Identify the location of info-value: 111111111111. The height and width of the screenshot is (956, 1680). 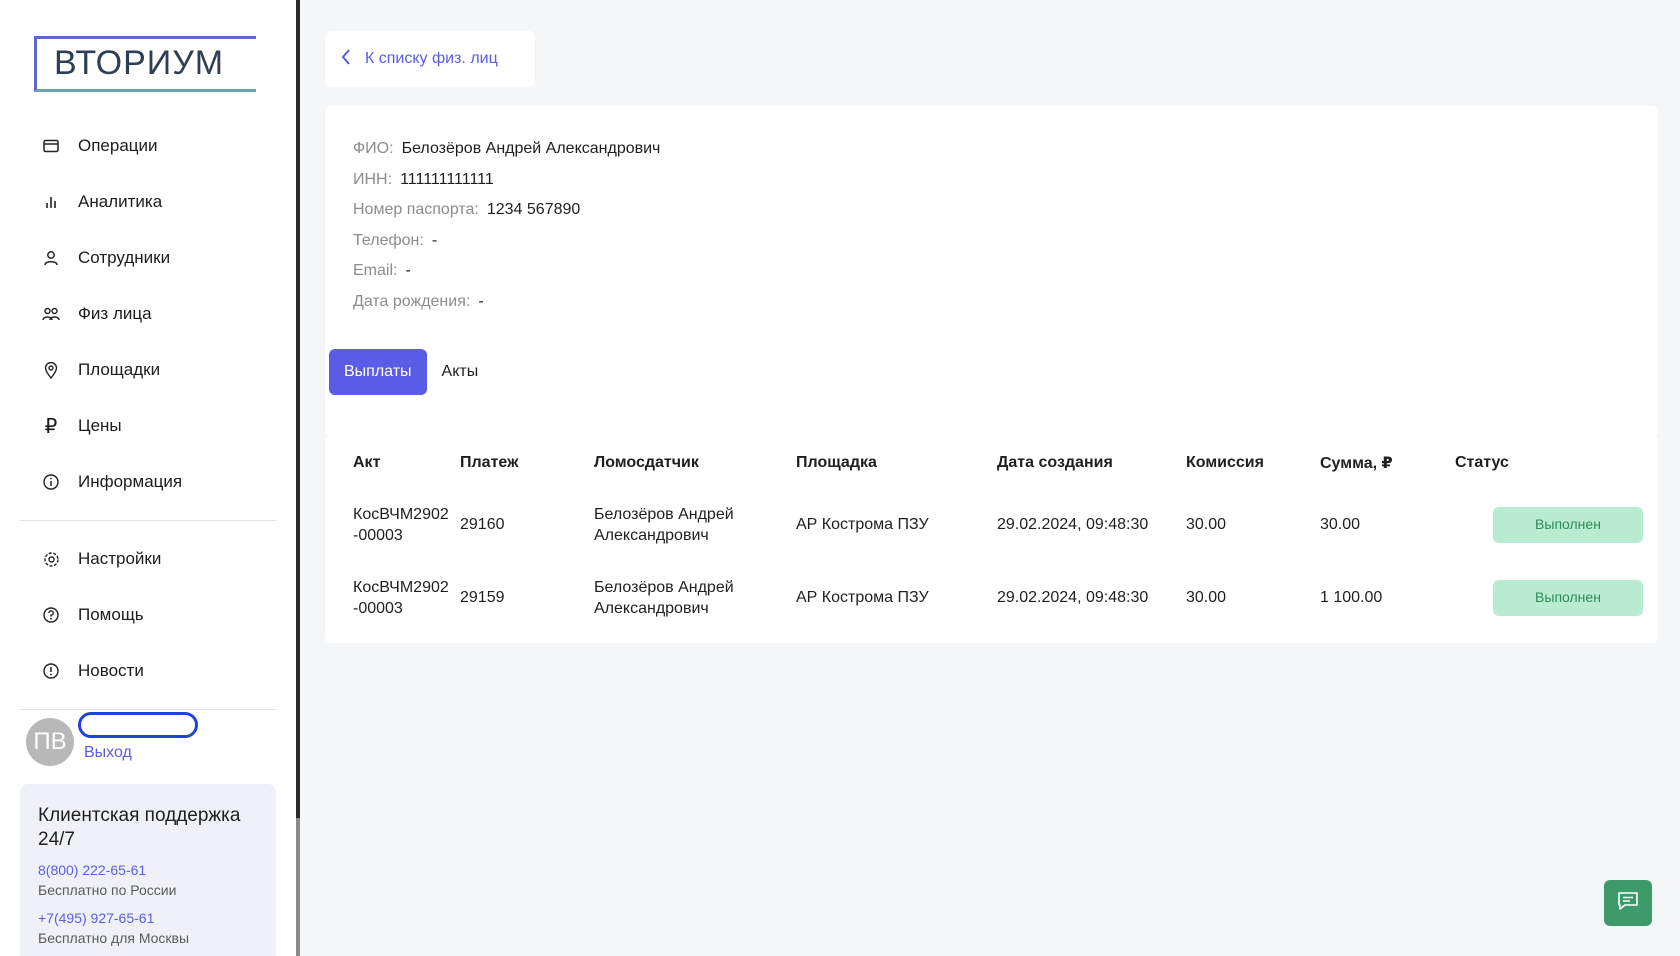
(447, 179).